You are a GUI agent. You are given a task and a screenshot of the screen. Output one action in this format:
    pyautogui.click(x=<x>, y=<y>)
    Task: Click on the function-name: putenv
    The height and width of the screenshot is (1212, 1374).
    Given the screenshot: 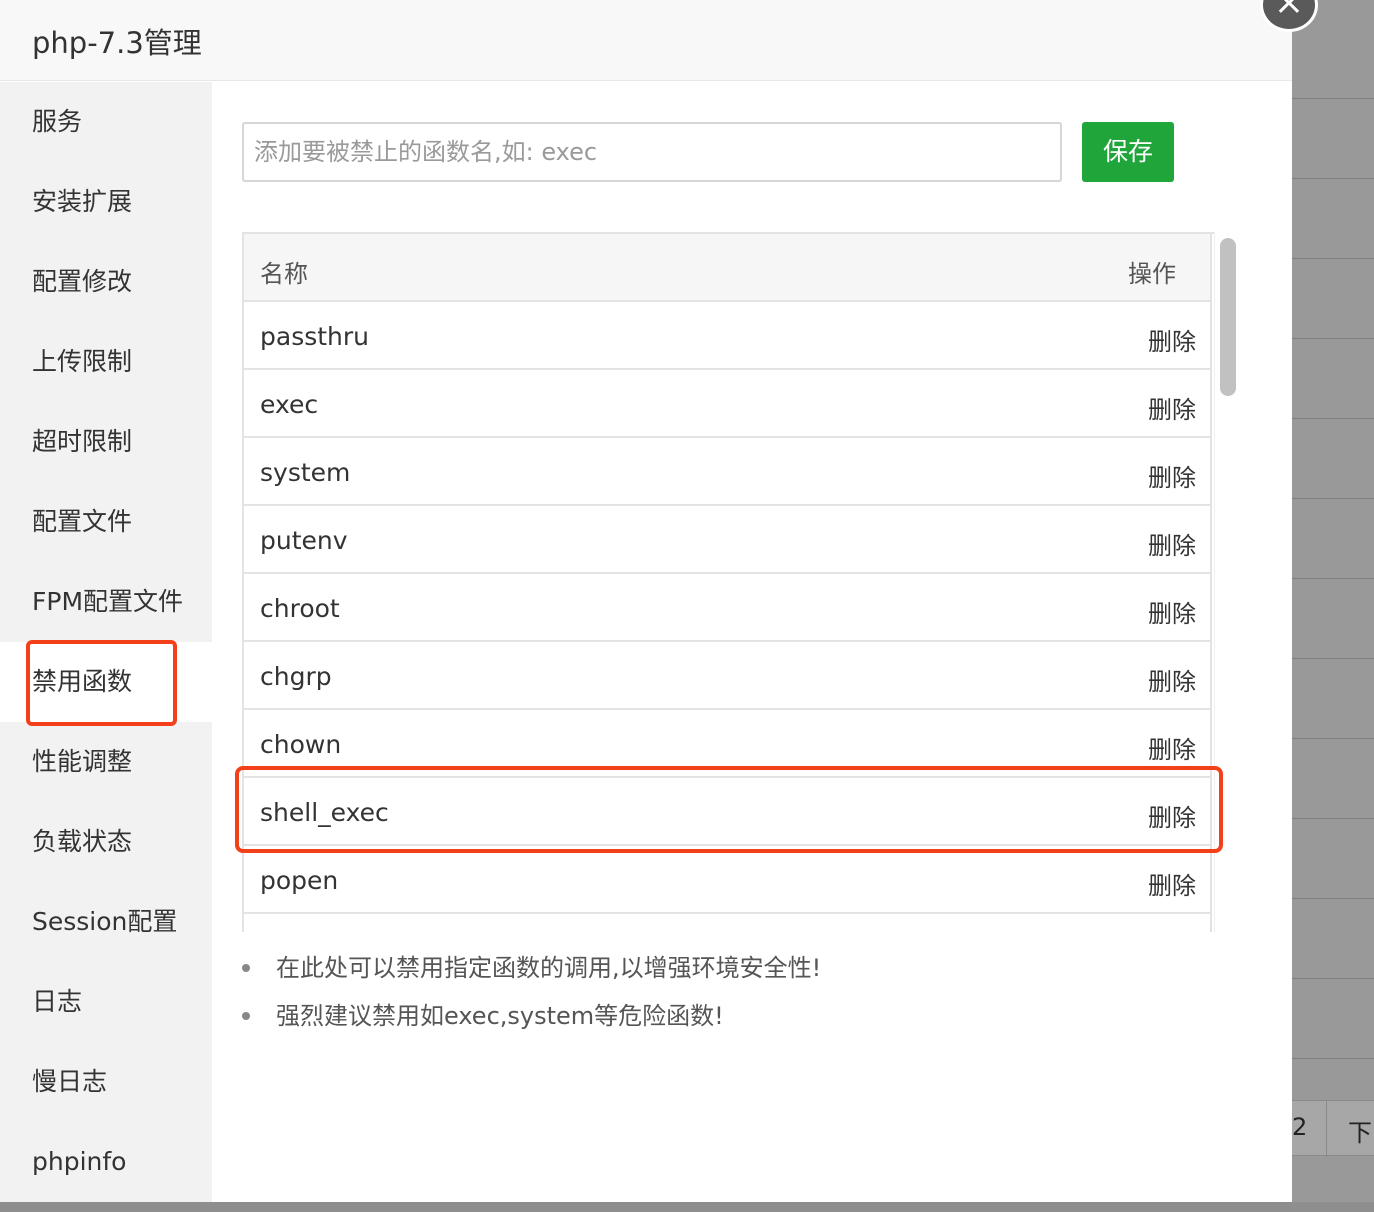 What is the action you would take?
    pyautogui.click(x=304, y=540)
    